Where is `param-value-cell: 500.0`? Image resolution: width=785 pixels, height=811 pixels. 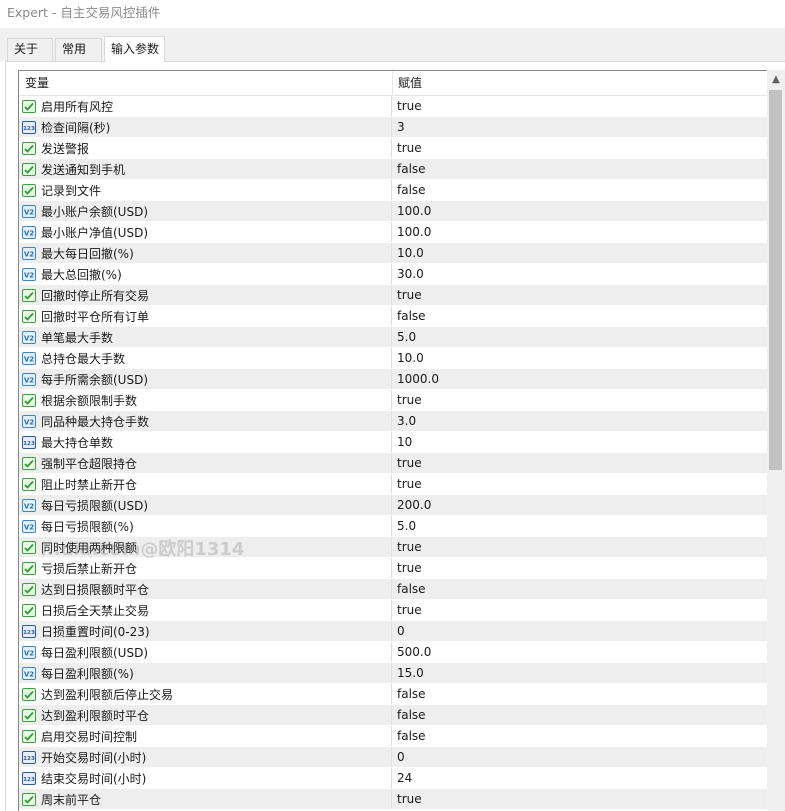 param-value-cell: 500.0 is located at coordinates (580, 652).